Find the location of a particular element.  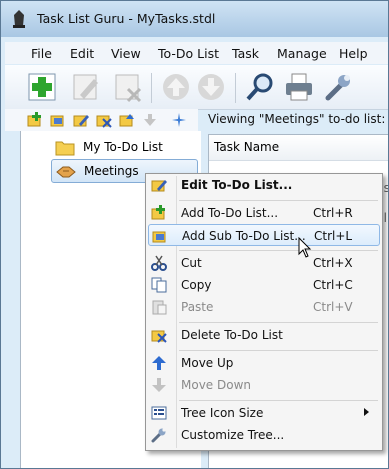

printer-icon is located at coordinates (299, 87).